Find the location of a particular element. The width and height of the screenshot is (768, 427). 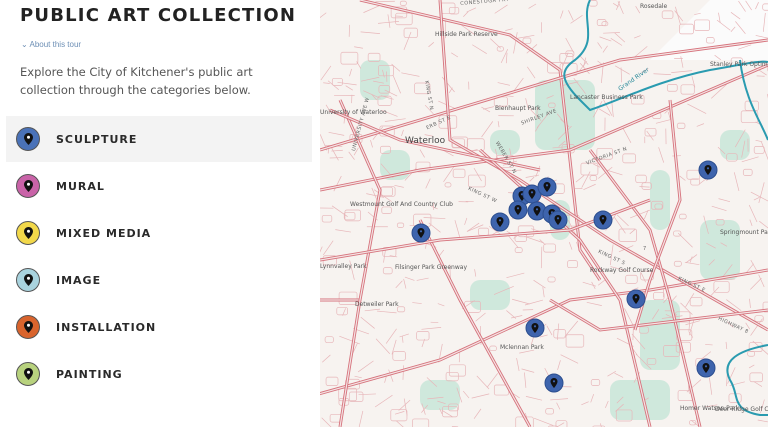

category-label: MIXED MEDIA is located at coordinates (104, 233).